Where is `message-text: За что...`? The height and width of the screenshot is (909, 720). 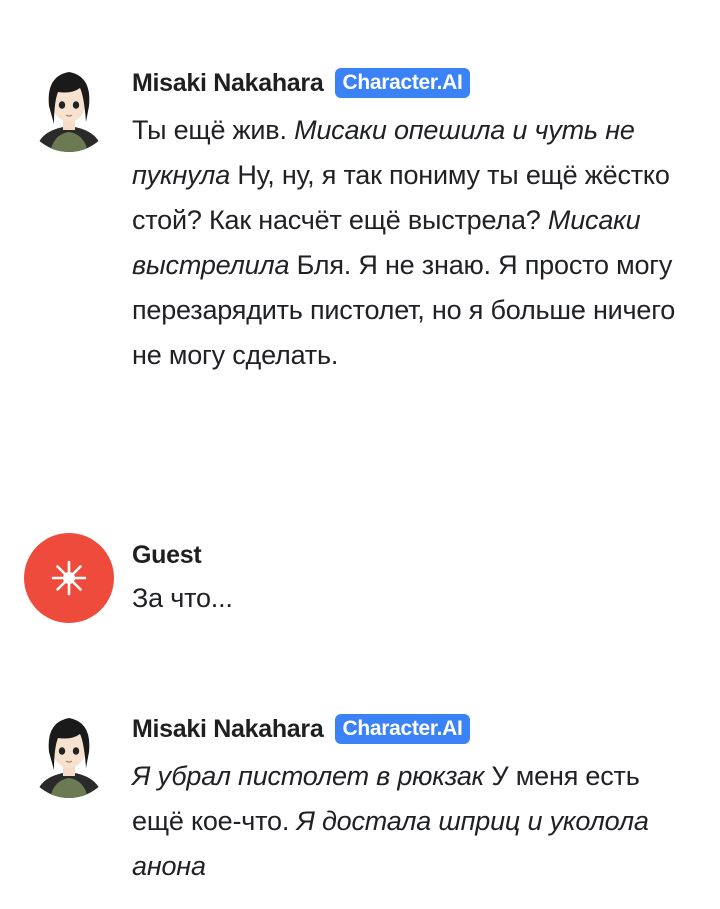
message-text: За что... is located at coordinates (412, 598).